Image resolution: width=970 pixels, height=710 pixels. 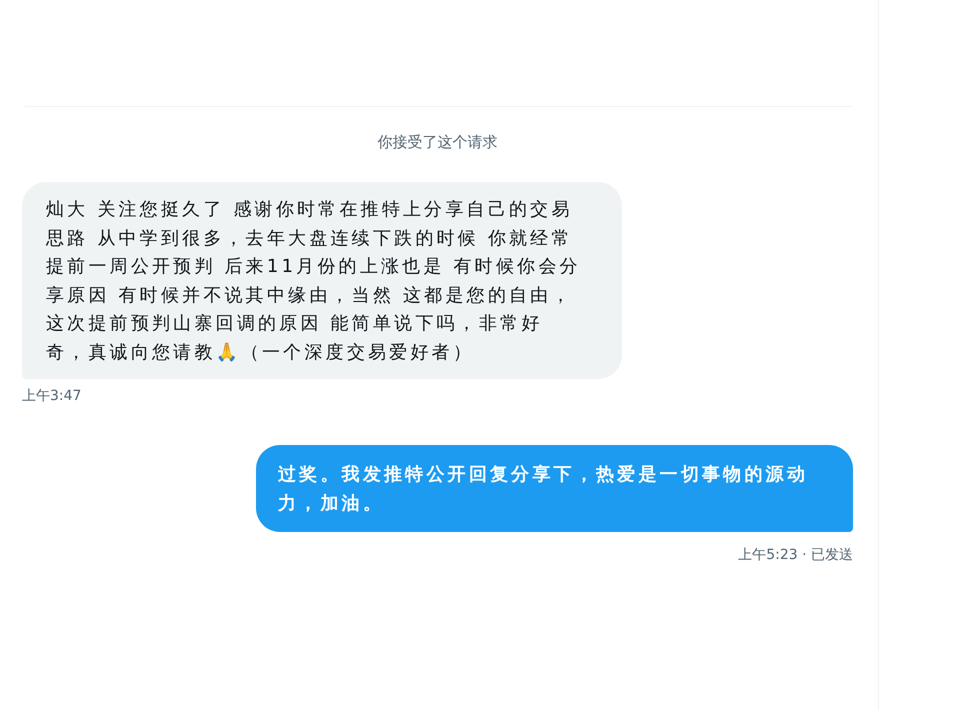 What do you see at coordinates (795, 555) in the screenshot?
I see `message-time: 上午5:23 · 已发送` at bounding box center [795, 555].